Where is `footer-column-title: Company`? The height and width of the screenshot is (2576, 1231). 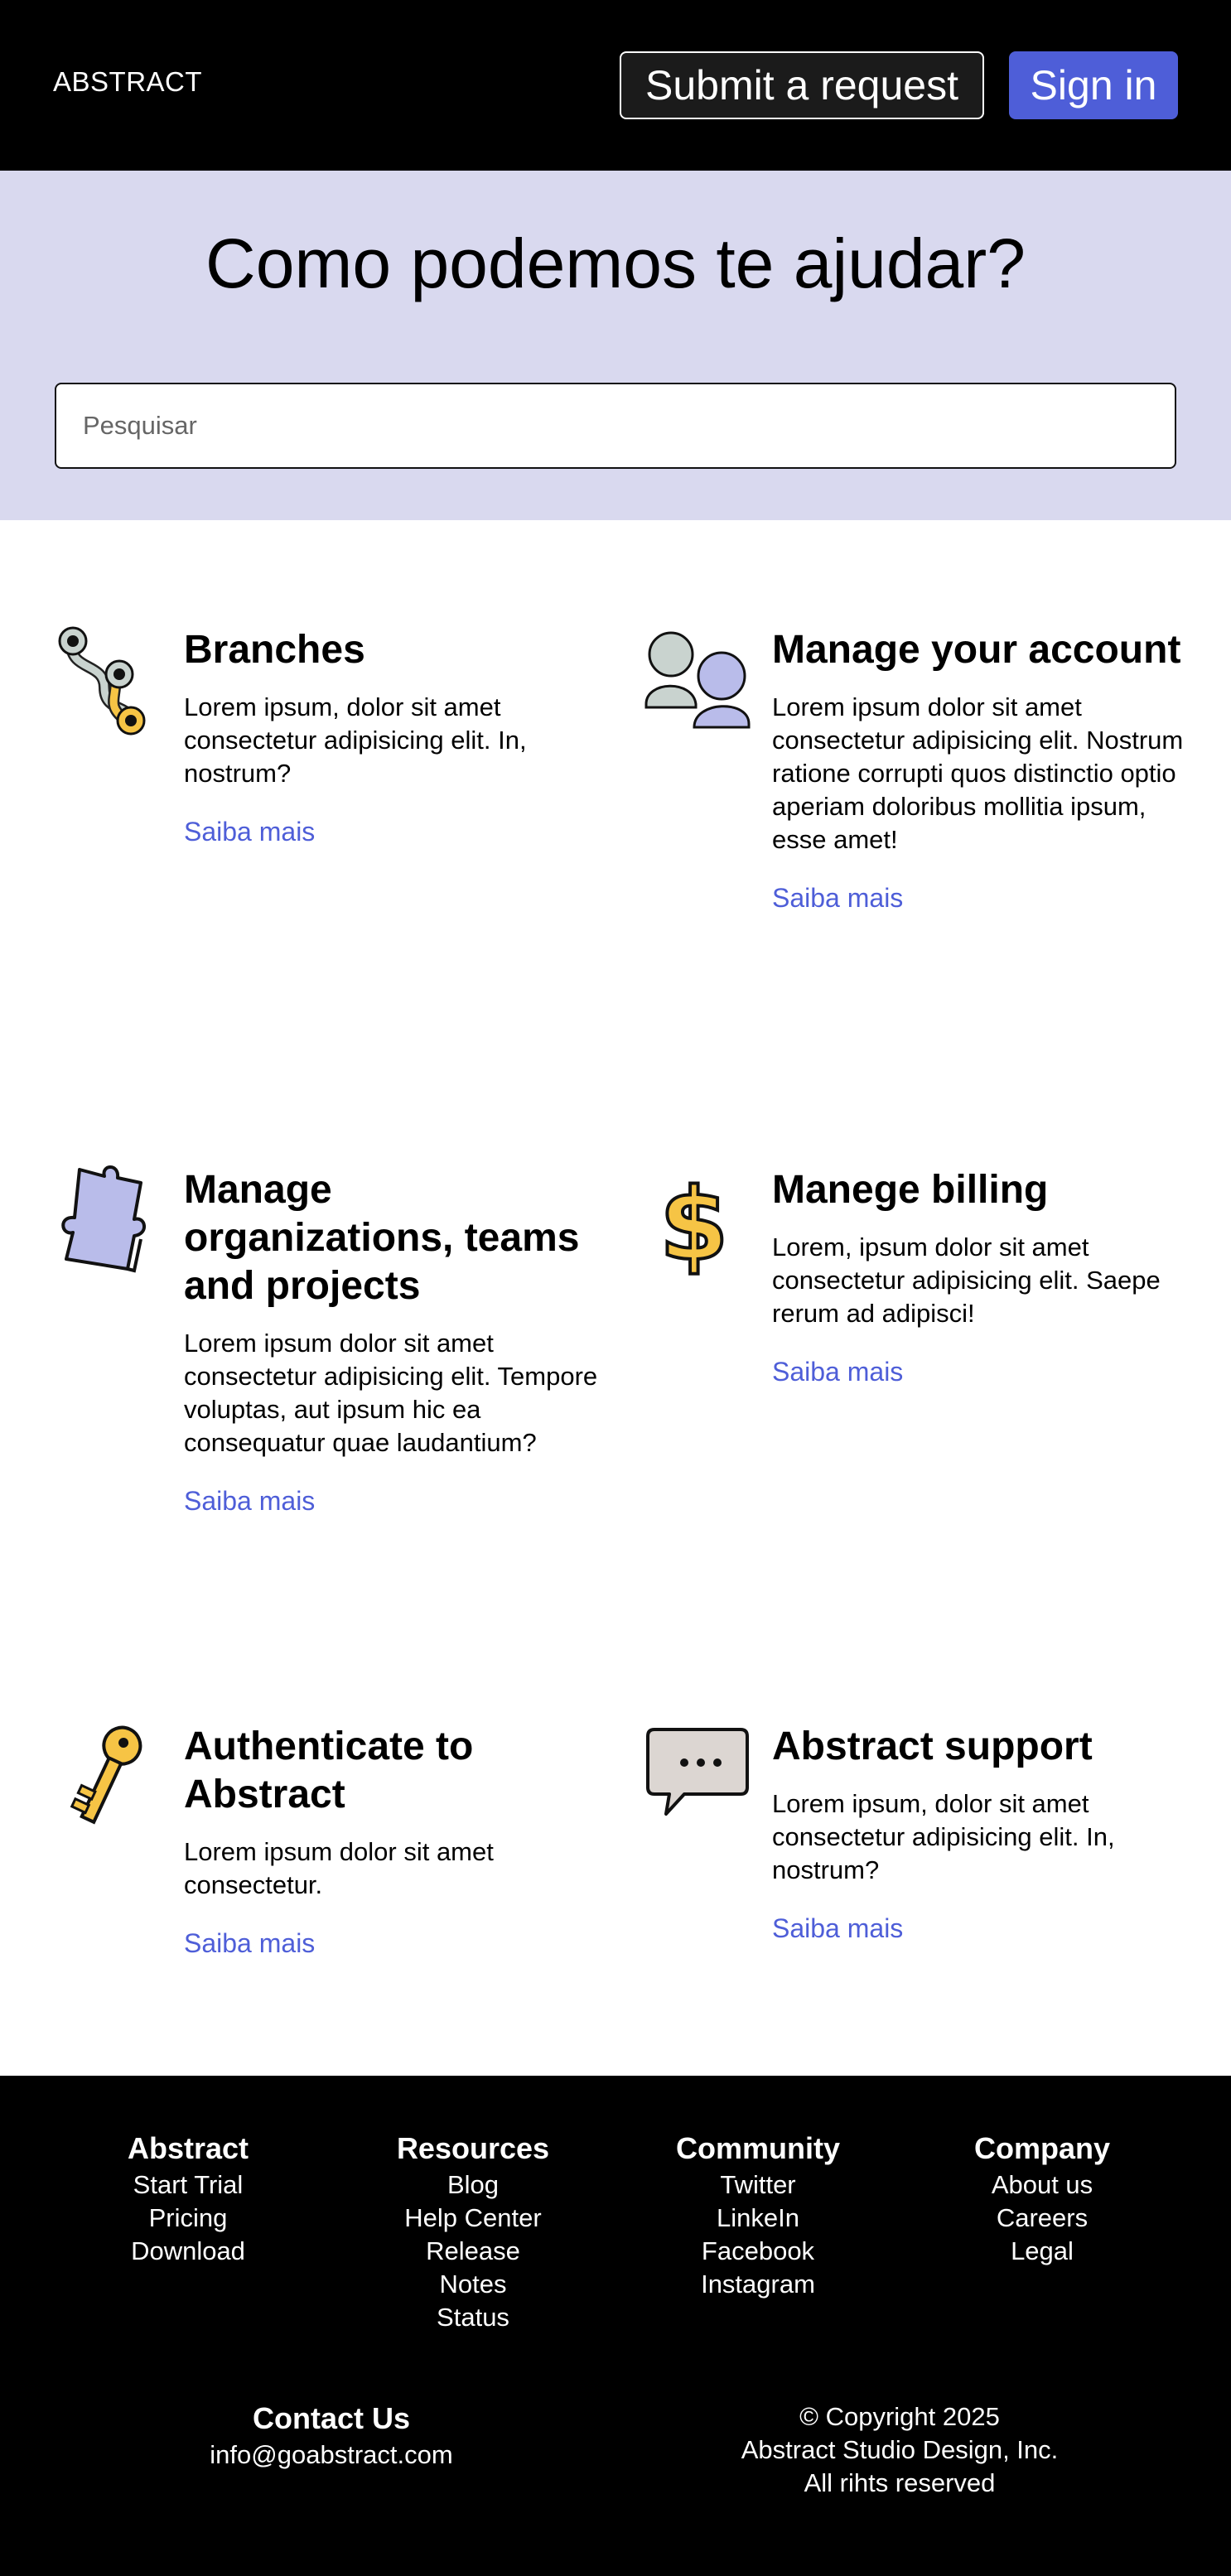
footer-column-title: Company is located at coordinates (1042, 2148).